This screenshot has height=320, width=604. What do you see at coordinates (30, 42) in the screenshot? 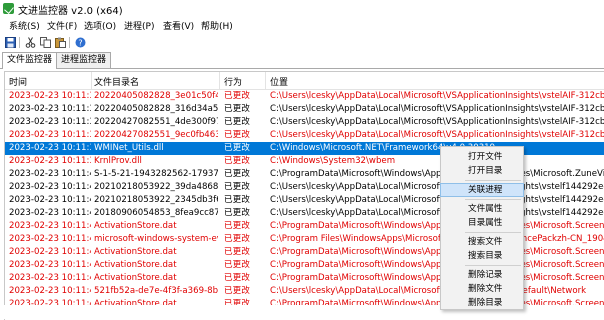
I see `cut-icon` at bounding box center [30, 42].